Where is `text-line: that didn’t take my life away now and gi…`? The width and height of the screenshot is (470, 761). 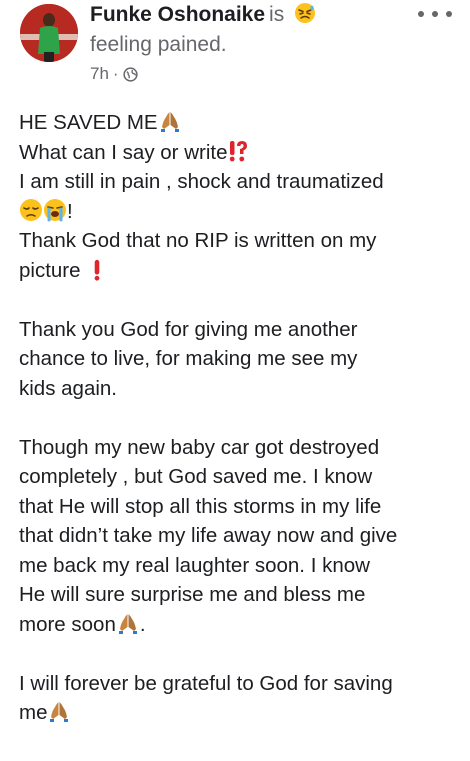
text-line: that didn’t take my life away now and gi… is located at coordinates (208, 535).